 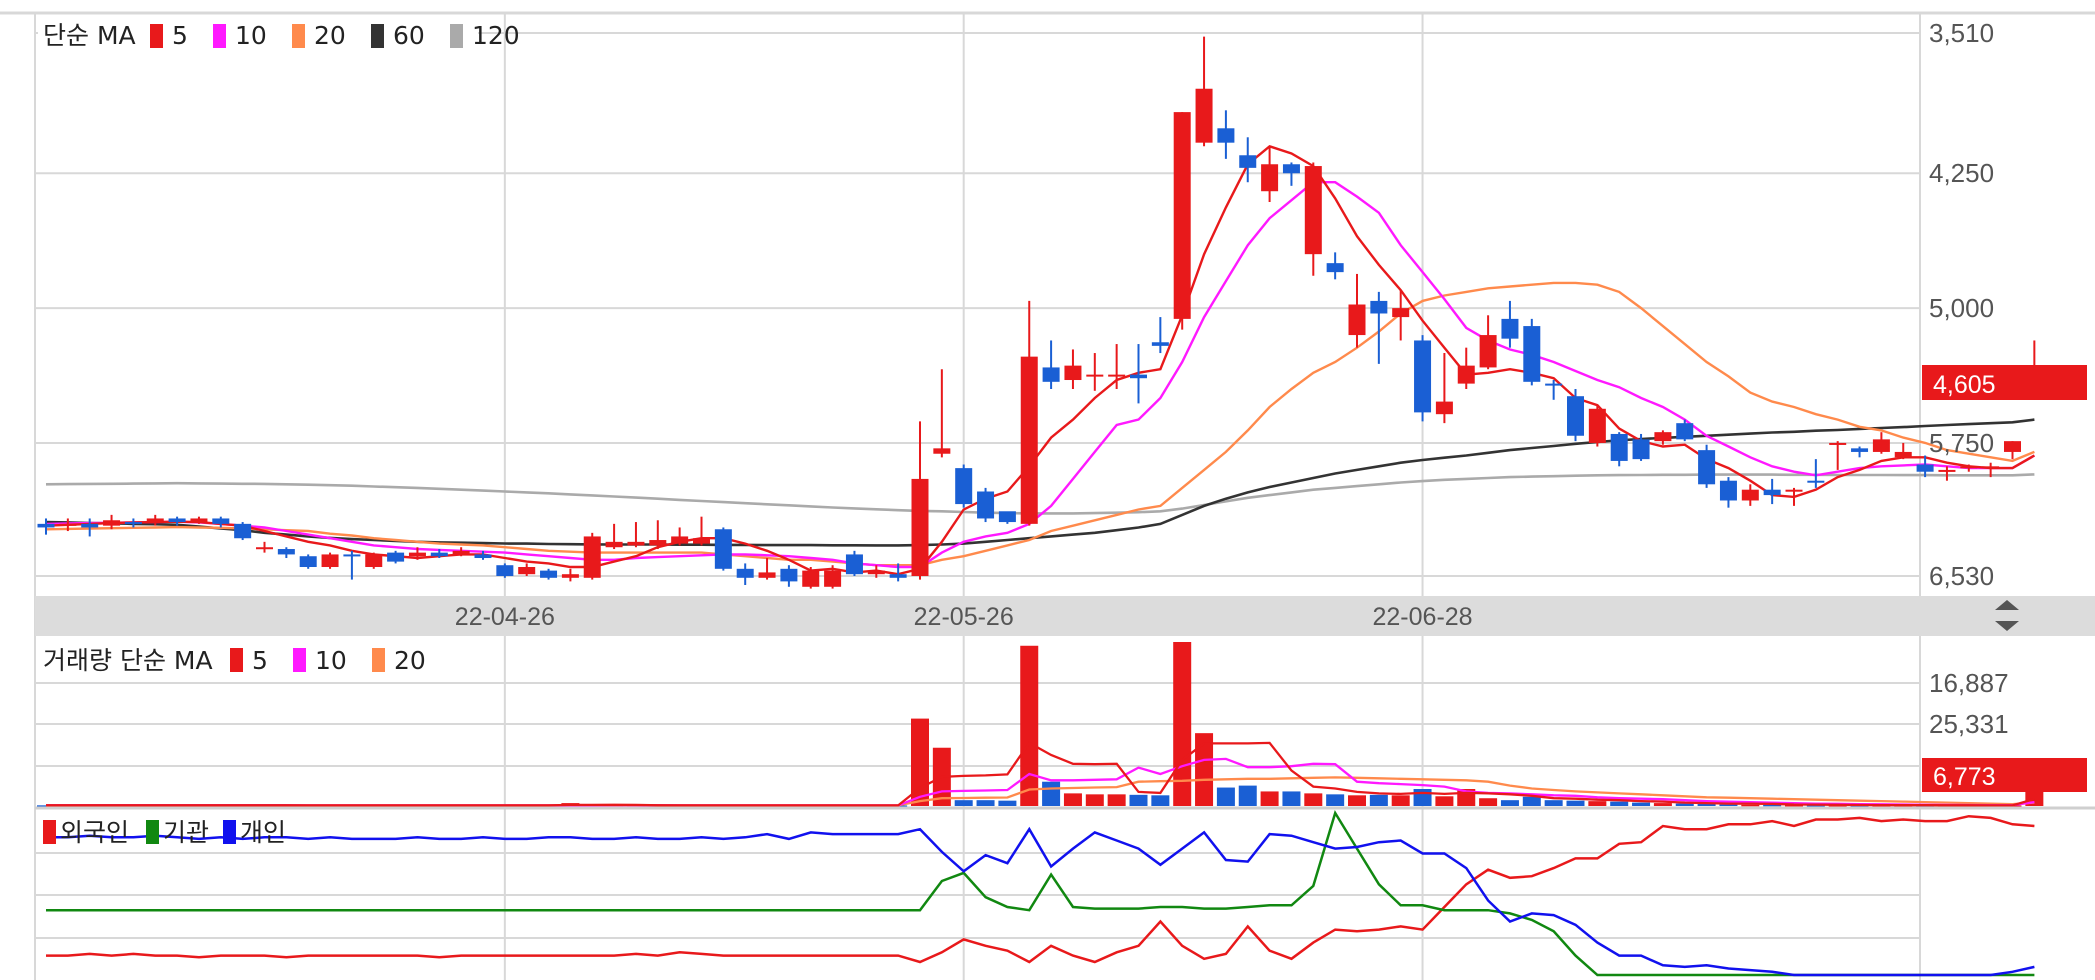 I want to click on ma-120-swatch, so click(x=456, y=36).